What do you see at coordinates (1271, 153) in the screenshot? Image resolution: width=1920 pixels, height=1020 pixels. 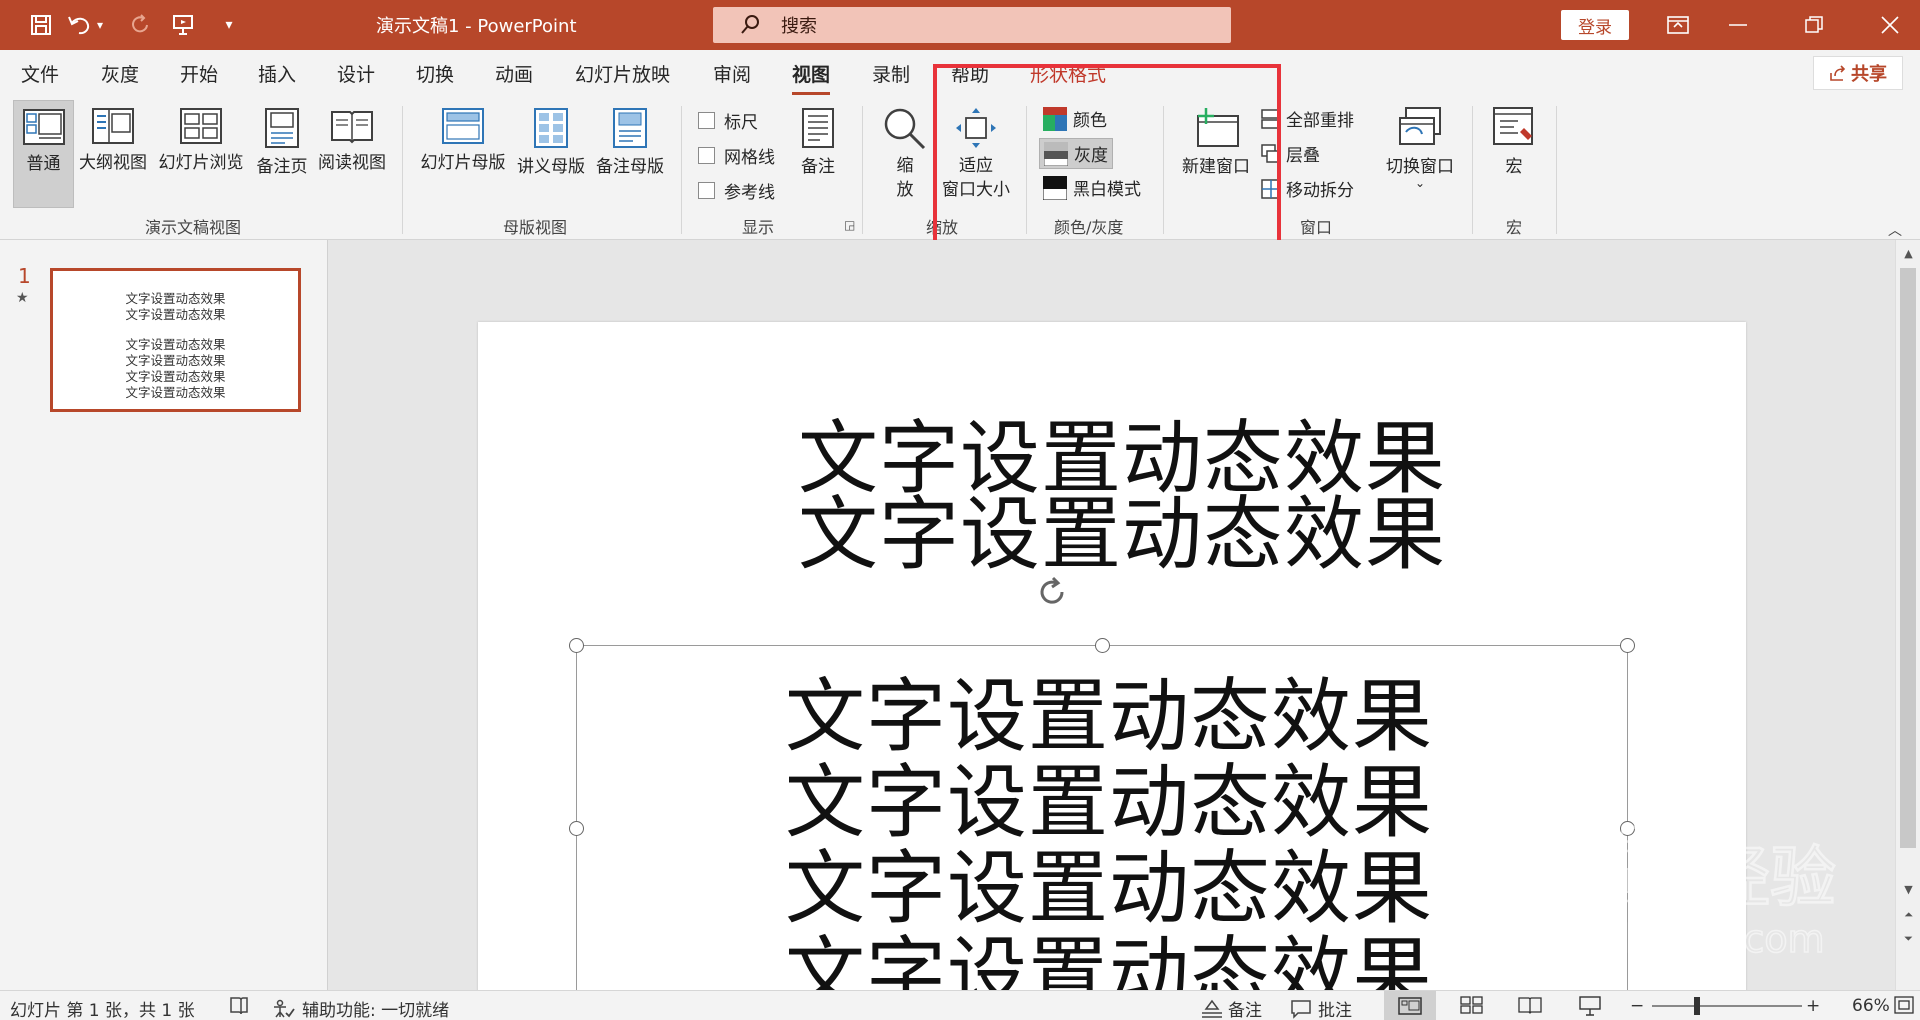 I see `cascade-icon` at bounding box center [1271, 153].